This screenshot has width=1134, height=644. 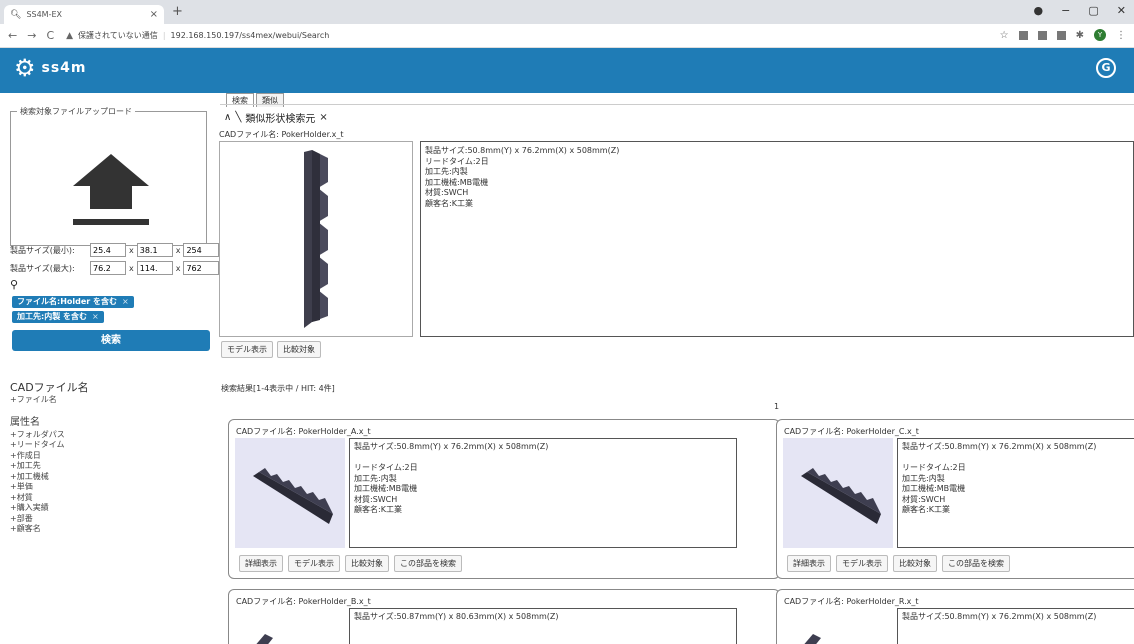 I want to click on holder-diagonal-icon, so click(x=841, y=496).